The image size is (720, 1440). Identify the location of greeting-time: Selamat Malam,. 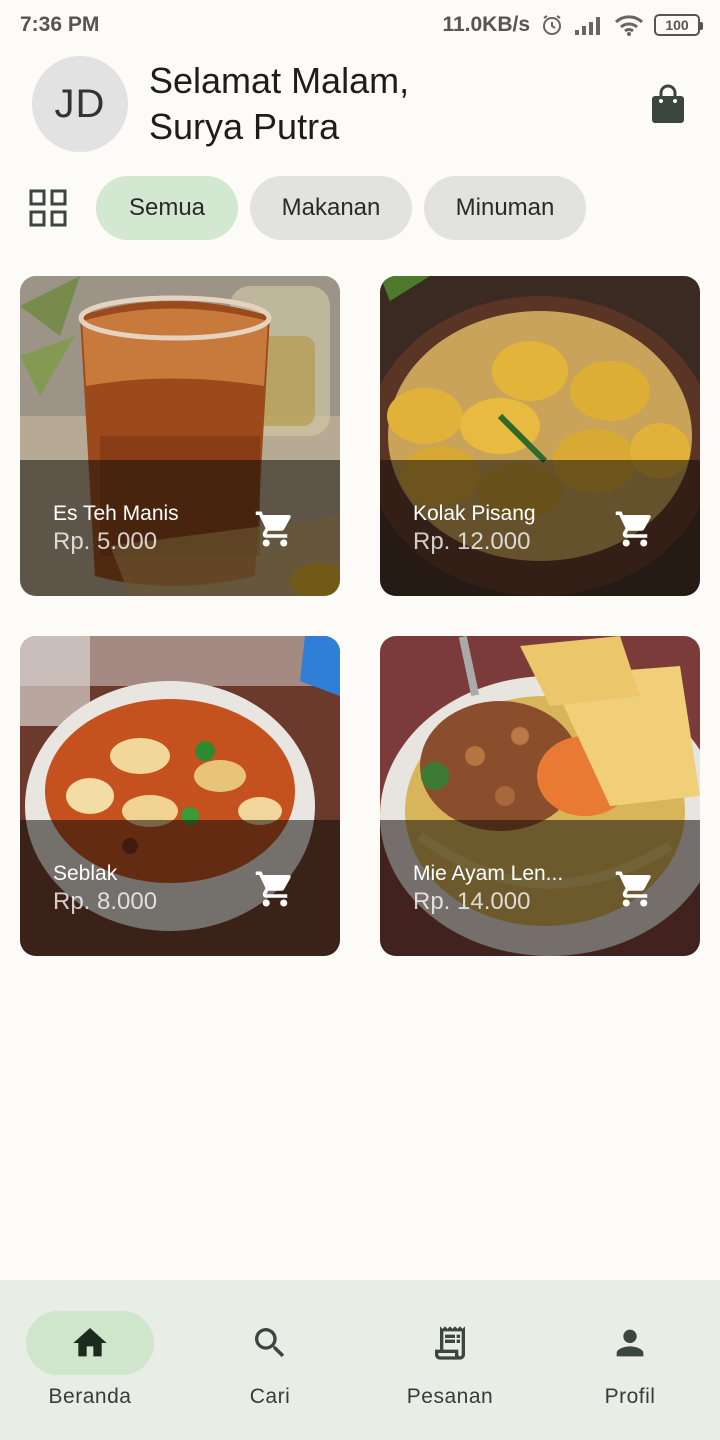
(279, 80).